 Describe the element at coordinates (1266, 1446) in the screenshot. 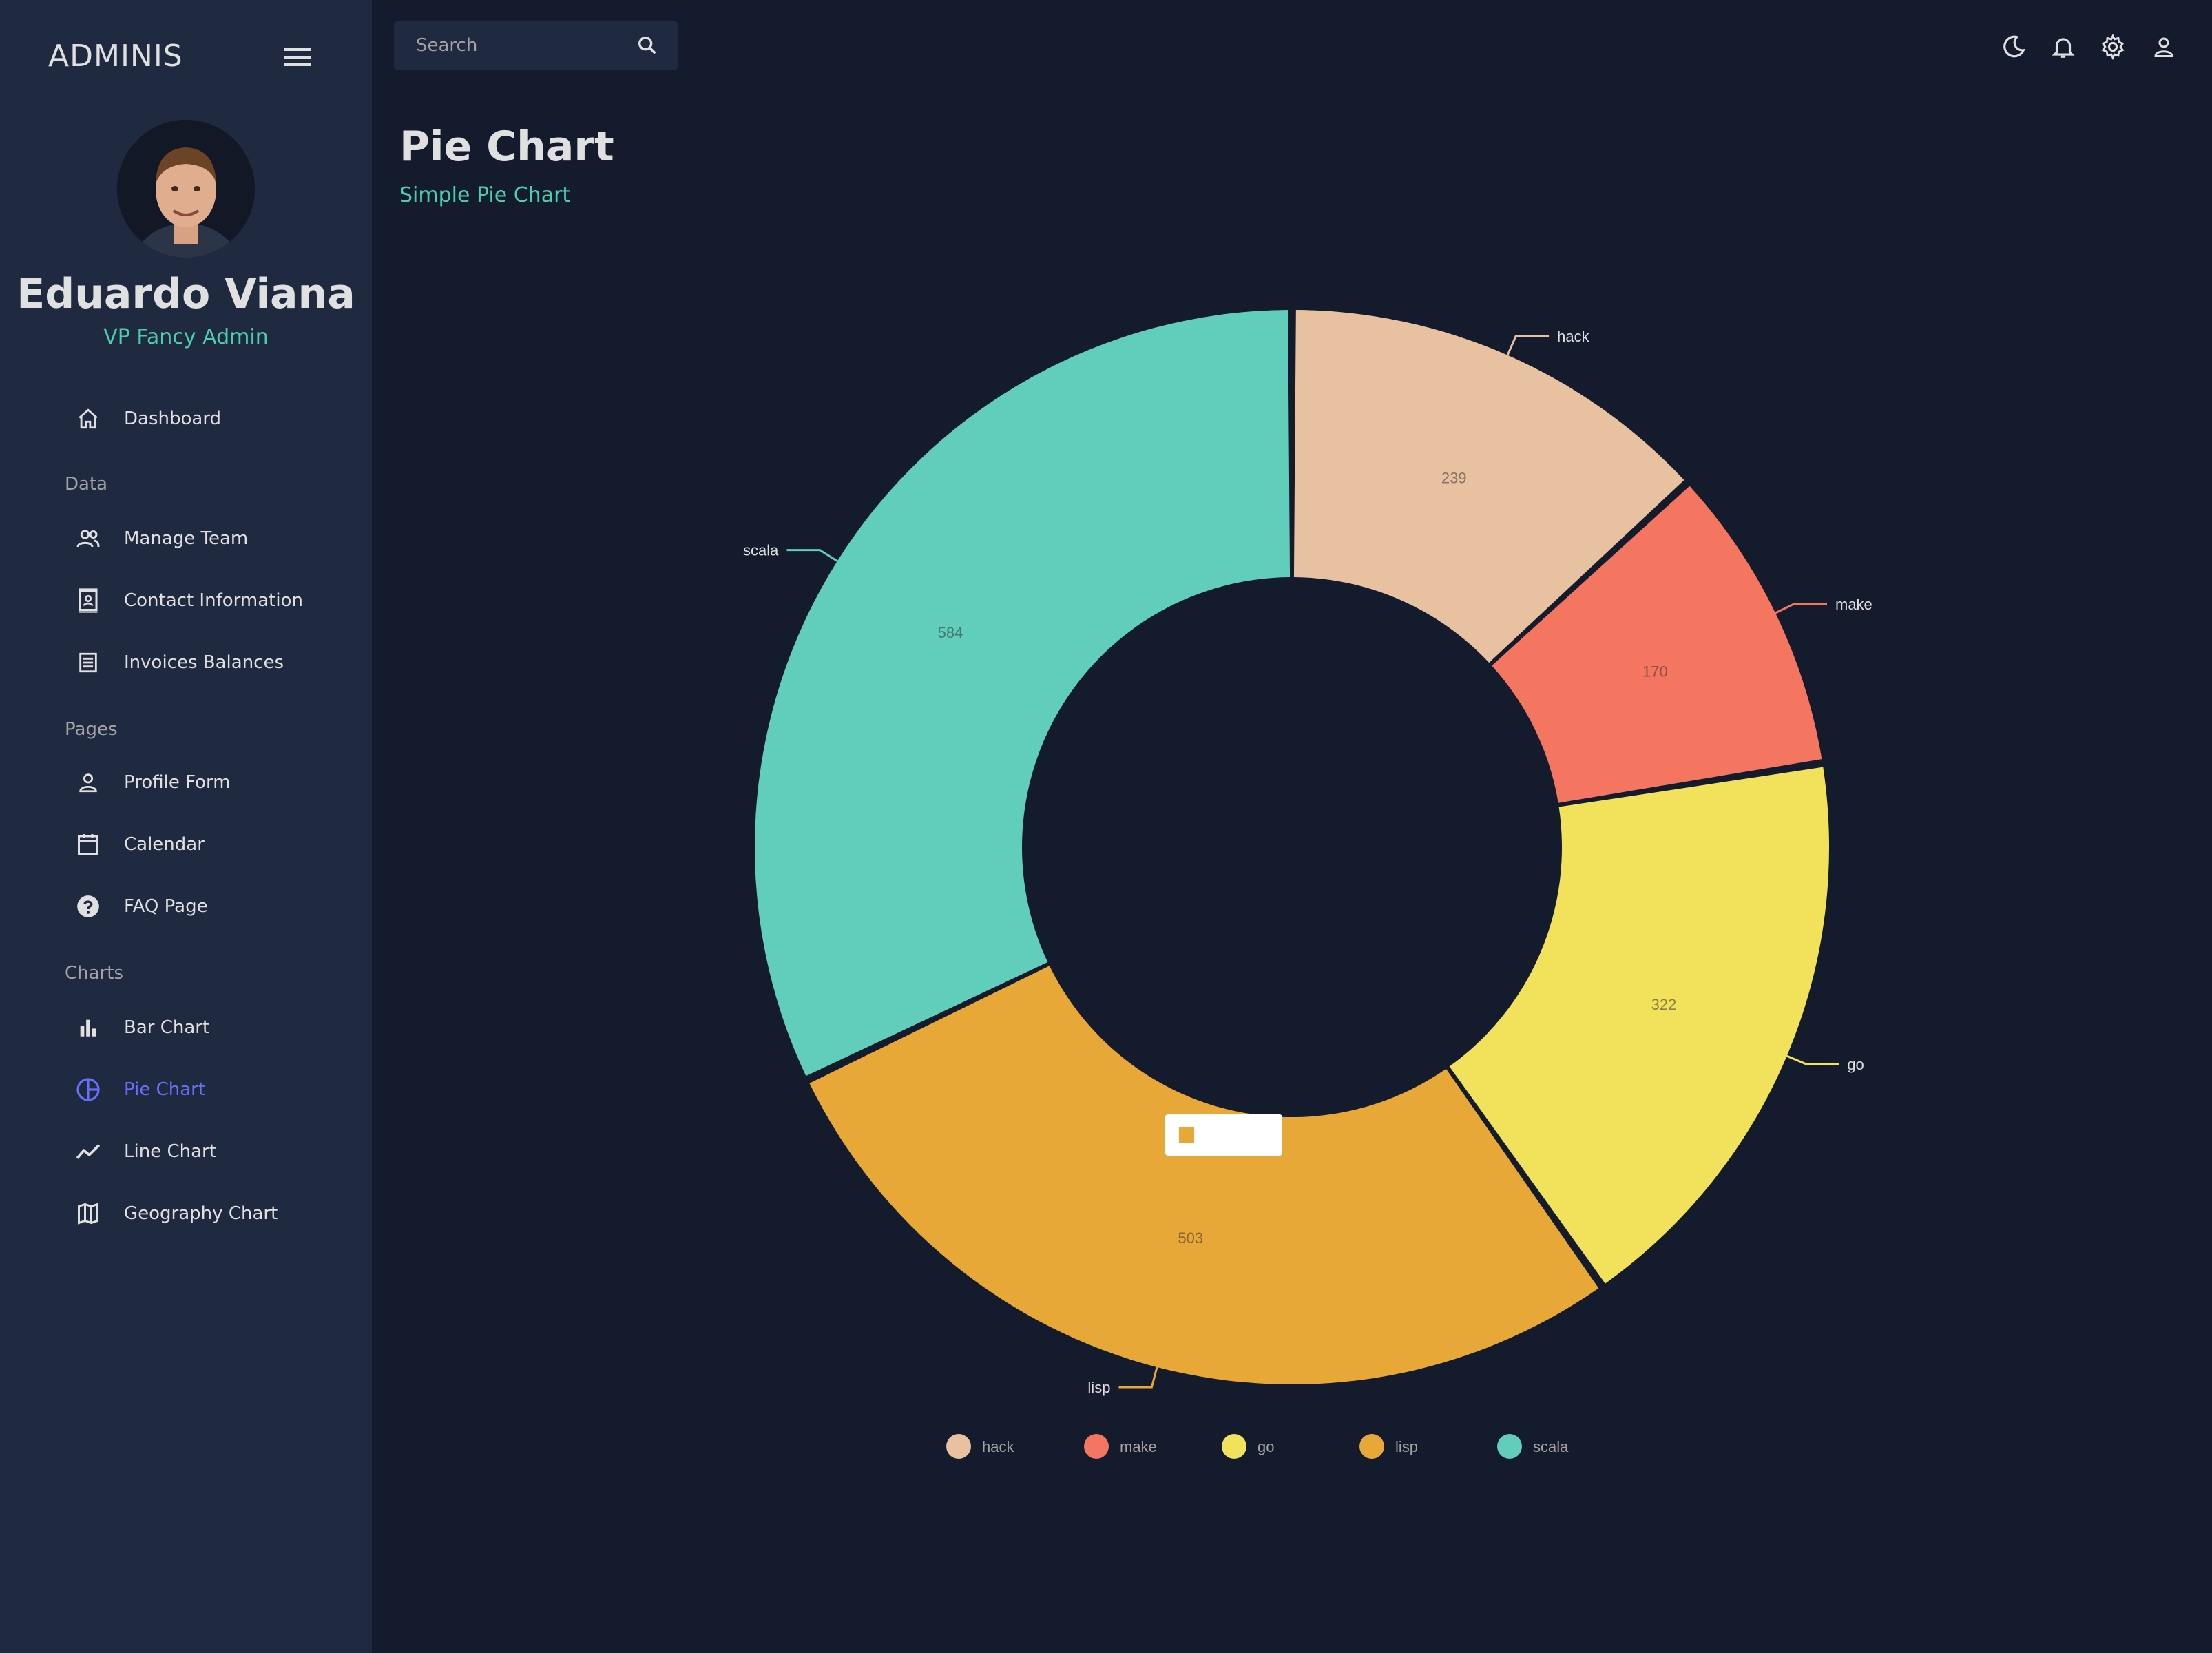

I see `legend-item-label: go` at that location.